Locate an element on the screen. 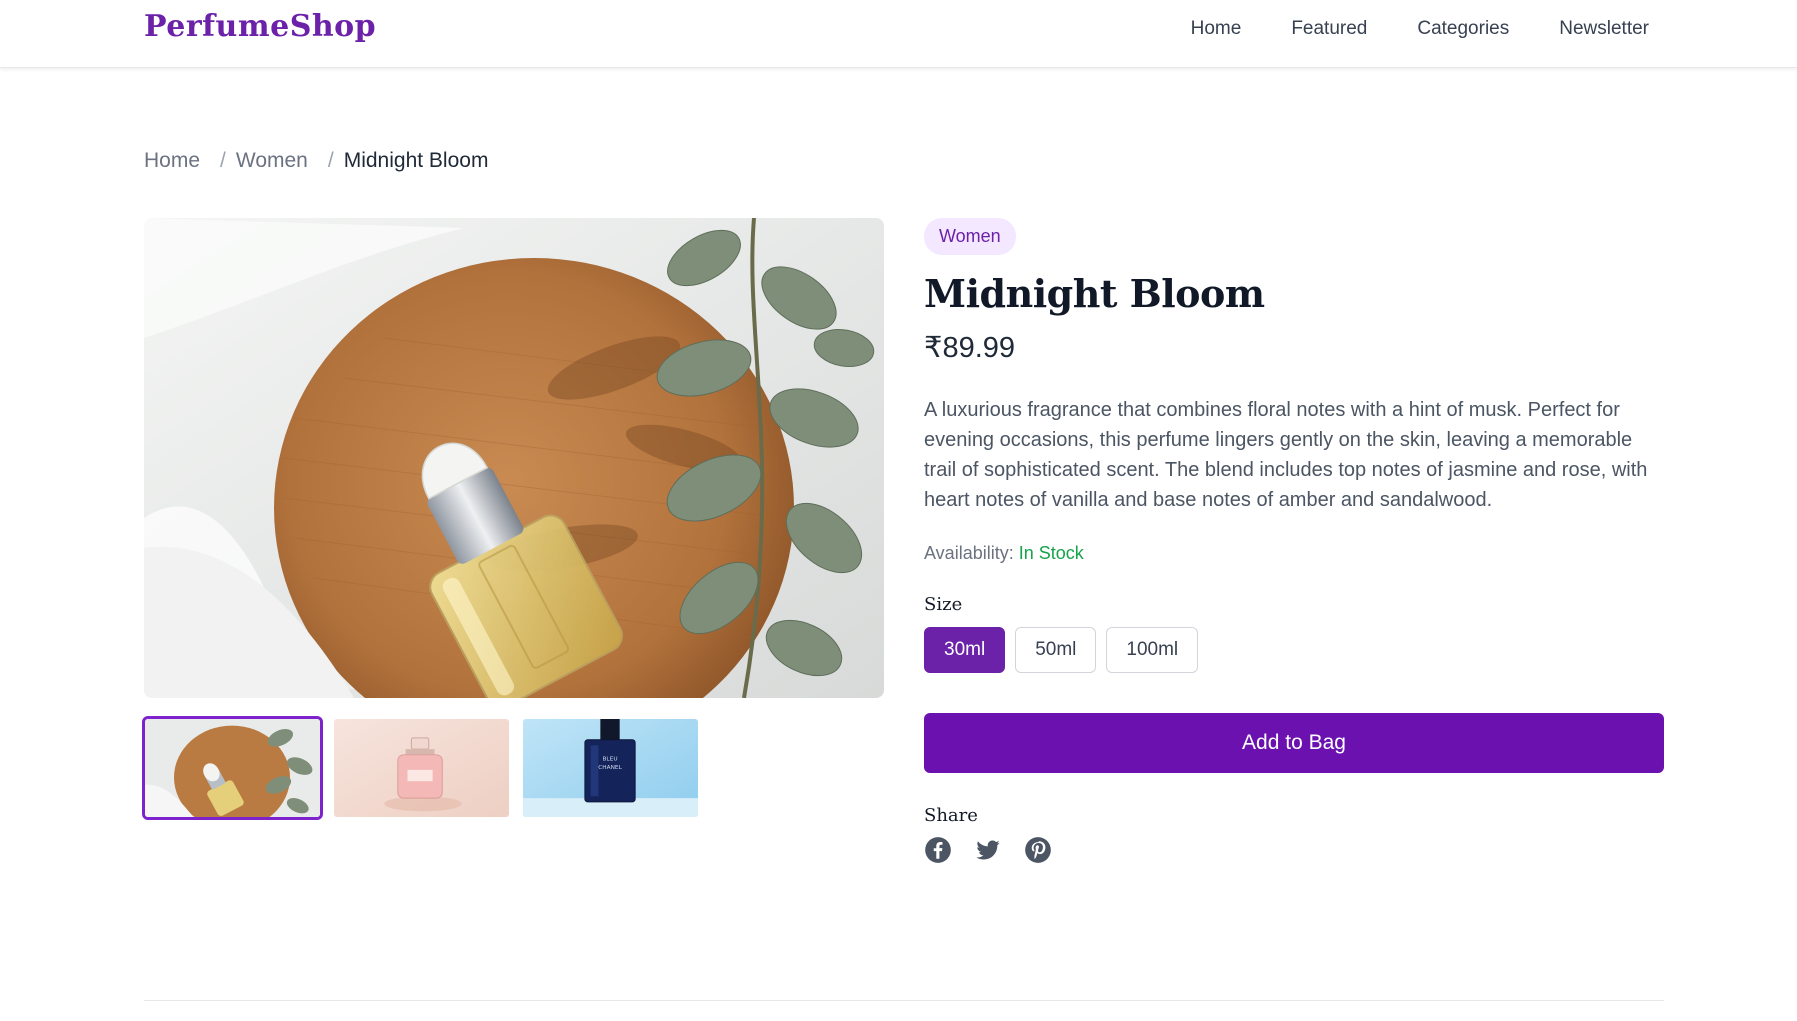 This screenshot has height=1021, width=1797. nav-categories: Categories is located at coordinates (1463, 29).